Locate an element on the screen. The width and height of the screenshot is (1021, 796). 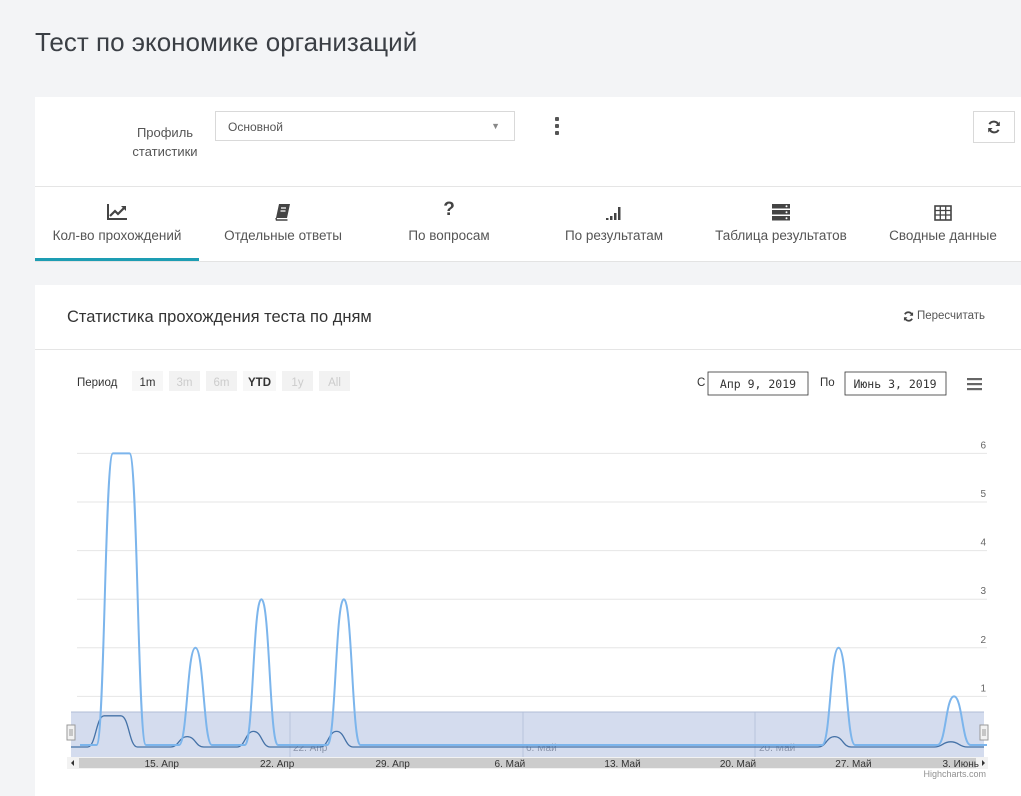
chart-menu-icon is located at coordinates (974, 384).